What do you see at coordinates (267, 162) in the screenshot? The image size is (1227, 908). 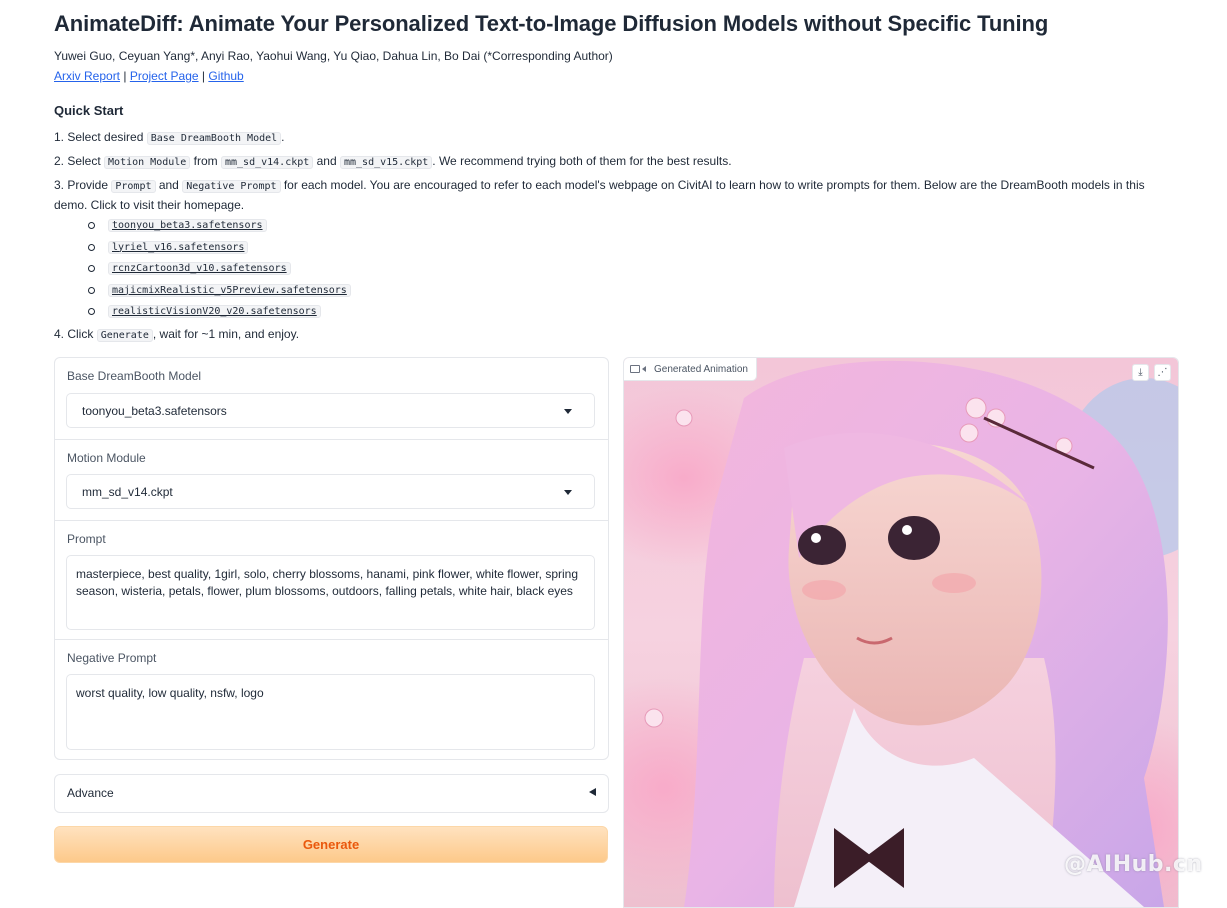 I see `inline-code: mm_sd_v14.ckpt` at bounding box center [267, 162].